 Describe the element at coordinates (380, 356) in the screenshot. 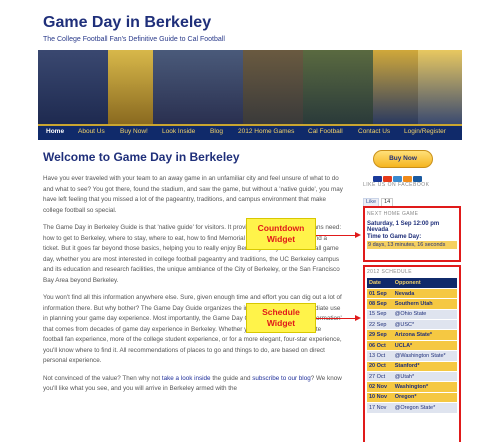

I see `schedule-date: 13 Oct` at that location.